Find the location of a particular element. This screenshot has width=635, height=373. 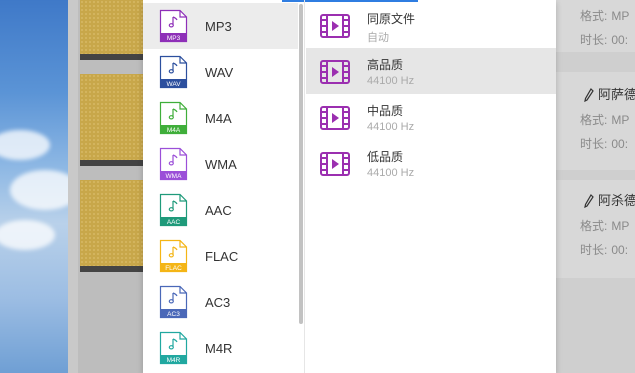

format-tag: AAC is located at coordinates (174, 222).